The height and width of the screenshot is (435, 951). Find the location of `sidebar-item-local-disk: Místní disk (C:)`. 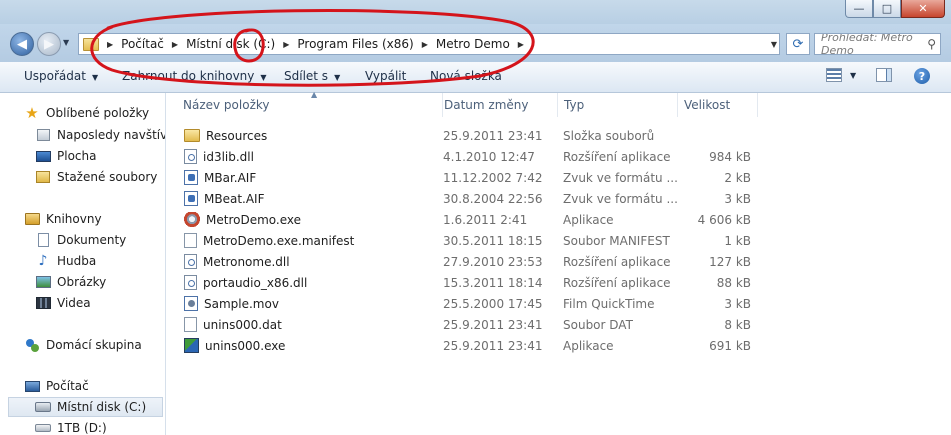

sidebar-item-local-disk: Místní disk (C:) is located at coordinates (85, 407).